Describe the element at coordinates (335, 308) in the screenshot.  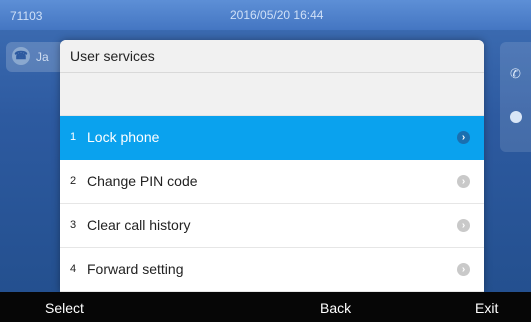
I see `back-softkey: Back` at that location.